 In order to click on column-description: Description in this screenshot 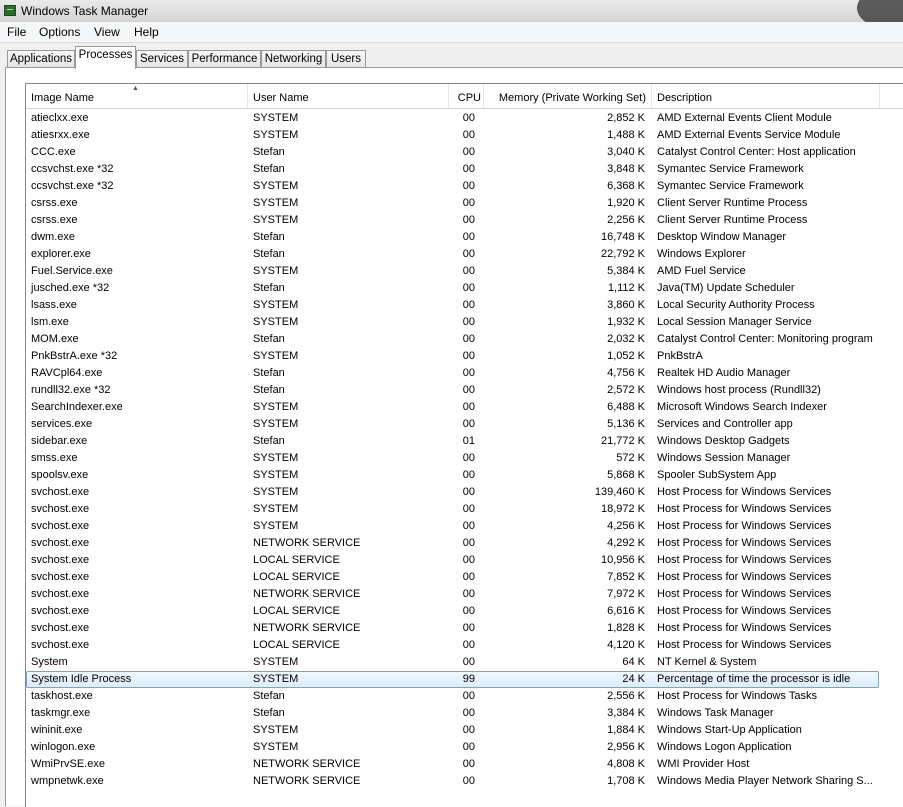, I will do `click(766, 96)`.